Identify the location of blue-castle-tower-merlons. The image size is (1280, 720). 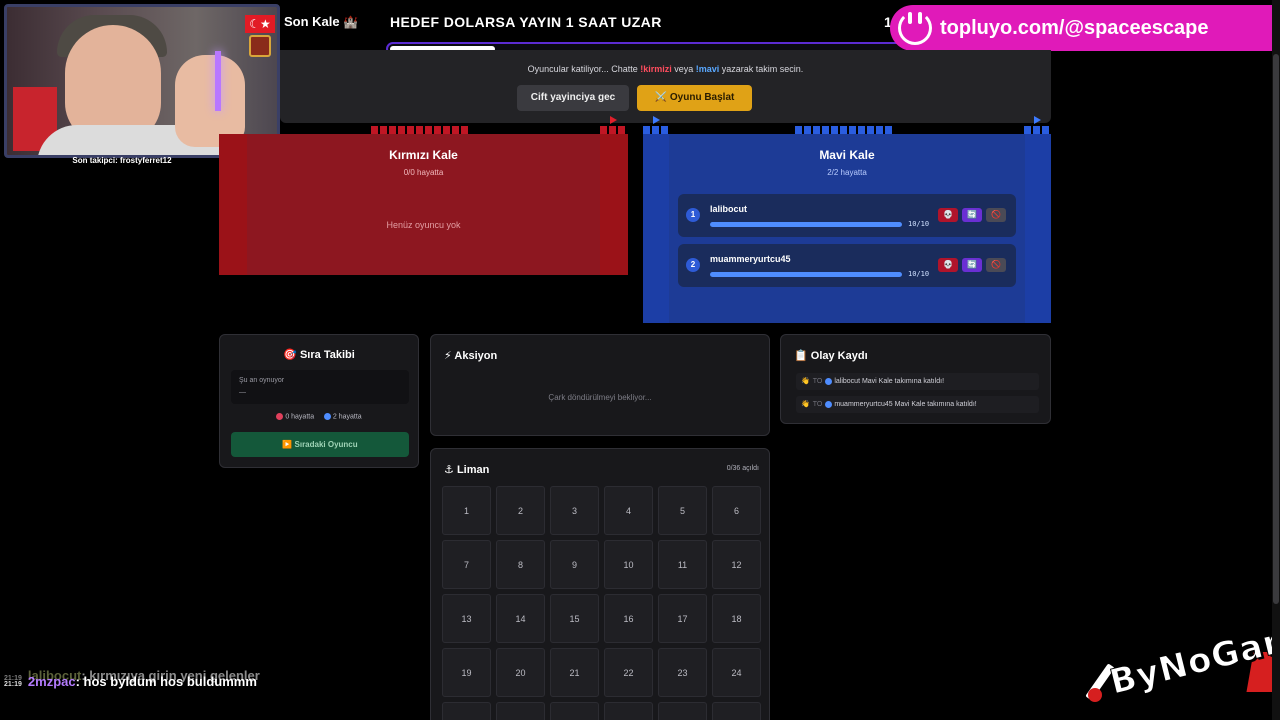
(1036, 130).